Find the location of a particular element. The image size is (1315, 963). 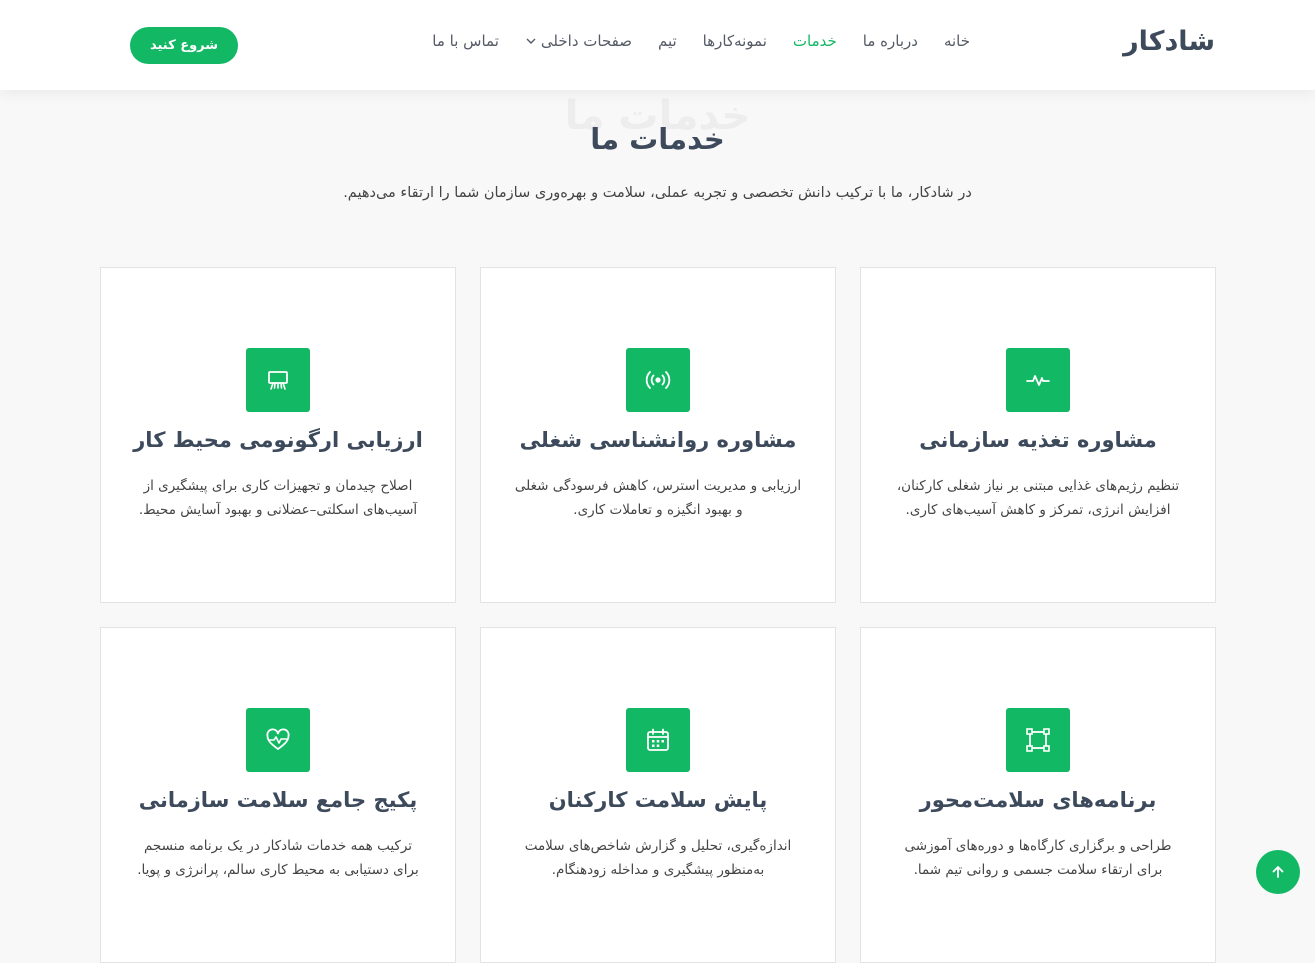

arrow-up-icon is located at coordinates (1278, 872).